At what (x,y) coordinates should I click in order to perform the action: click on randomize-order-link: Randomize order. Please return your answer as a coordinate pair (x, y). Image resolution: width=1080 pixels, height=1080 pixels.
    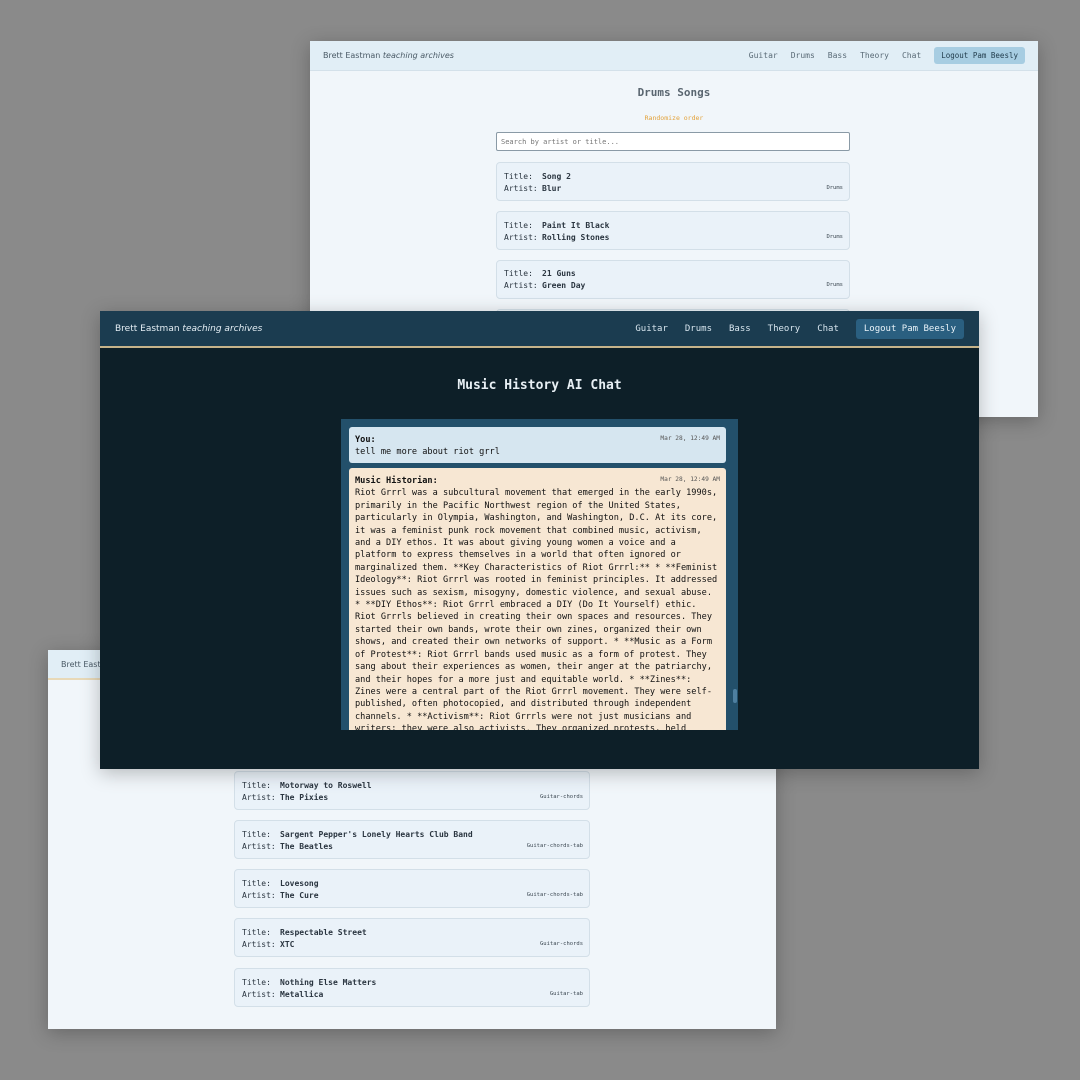
    Looking at the image, I should click on (674, 118).